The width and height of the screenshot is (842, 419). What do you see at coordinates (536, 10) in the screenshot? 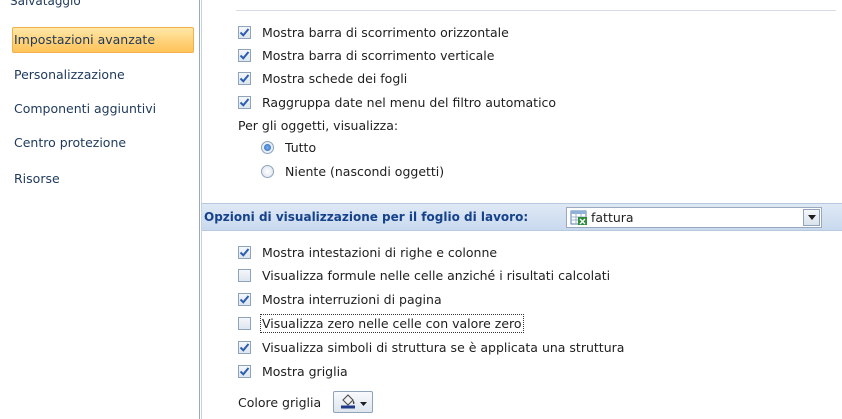
I see `divider` at bounding box center [536, 10].